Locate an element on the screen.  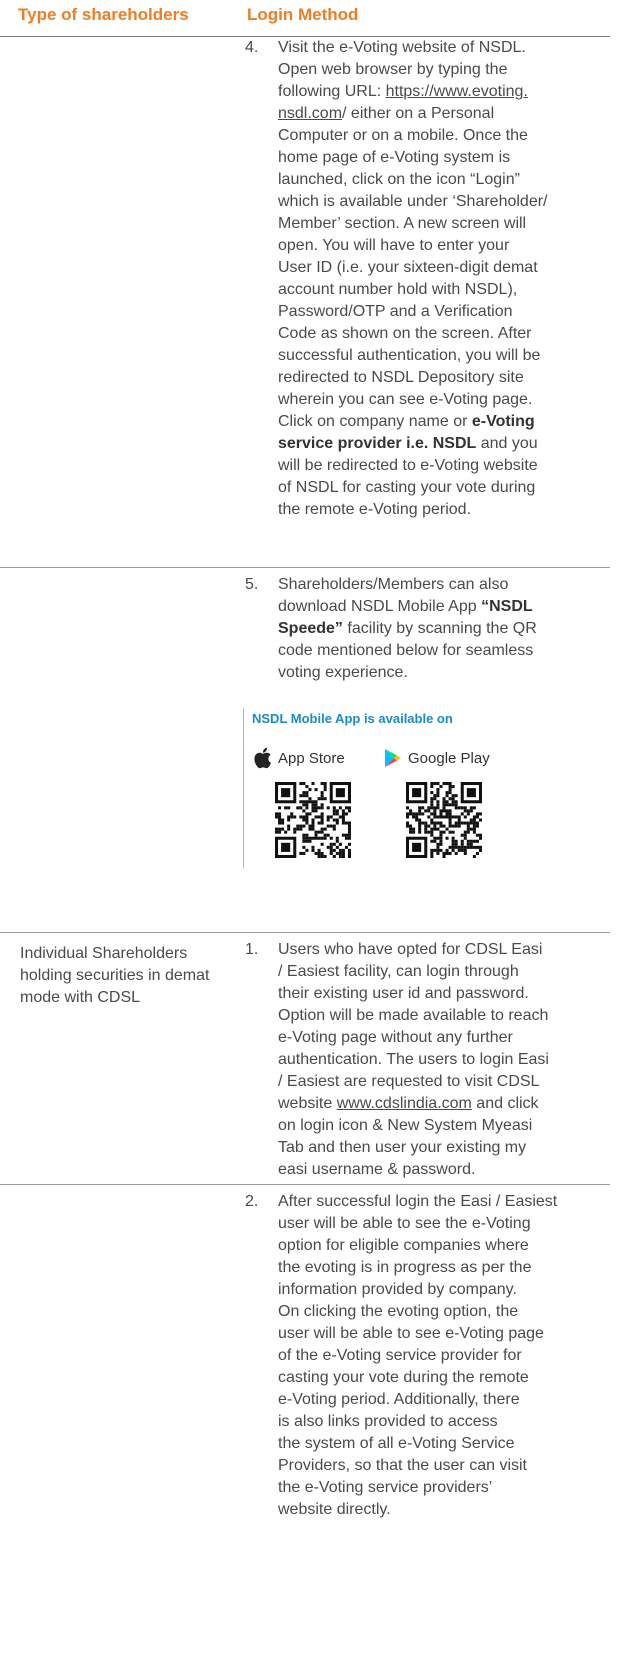
text-line: their existing user id and password. is located at coordinates (403, 993).